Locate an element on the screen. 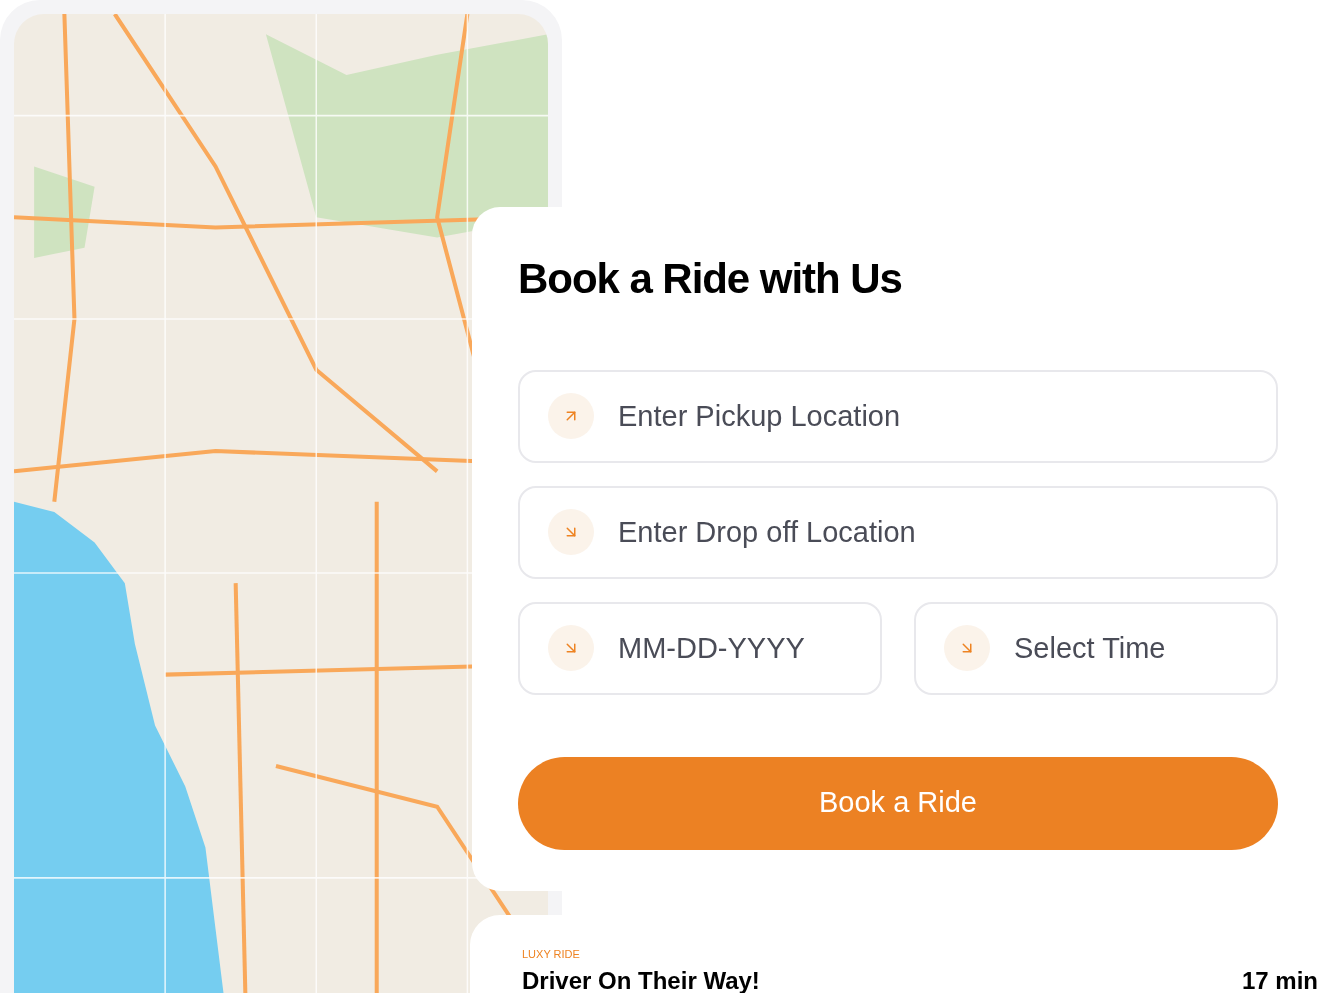 The width and height of the screenshot is (1323, 993). booking-title: Book a Ride with Us is located at coordinates (710, 279).